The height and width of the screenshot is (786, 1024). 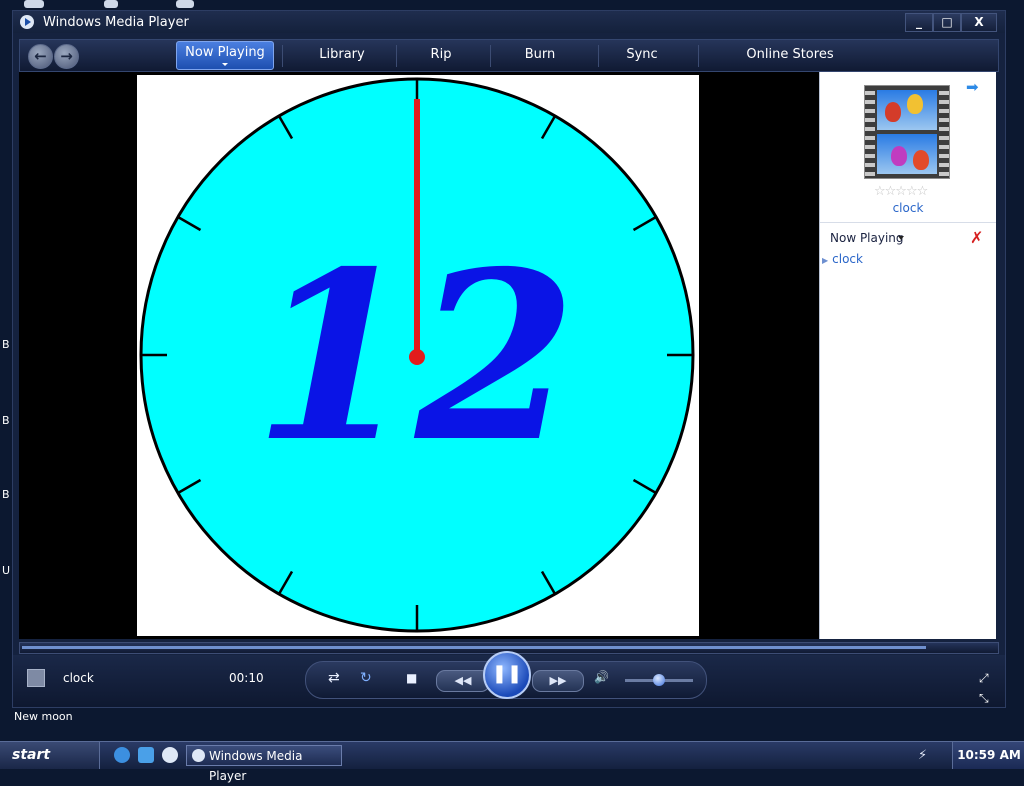 I want to click on tab-sync: Sync, so click(x=642, y=55).